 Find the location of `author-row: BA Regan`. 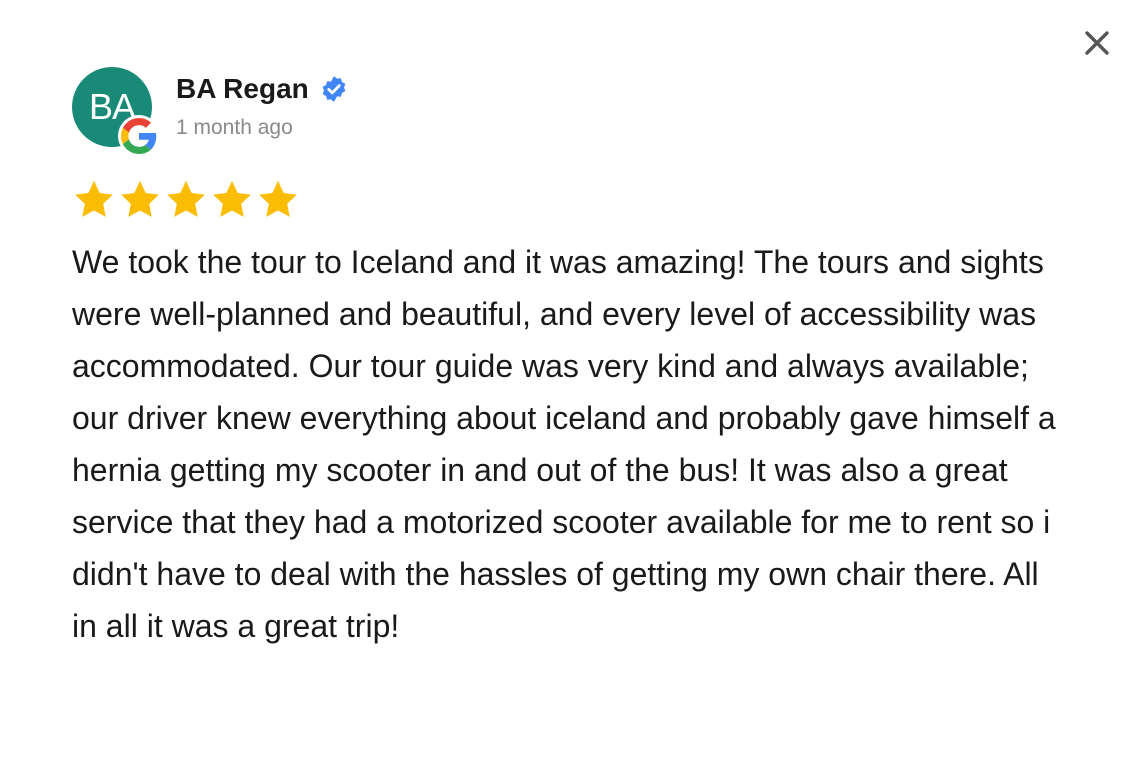

author-row: BA Regan is located at coordinates (262, 89).